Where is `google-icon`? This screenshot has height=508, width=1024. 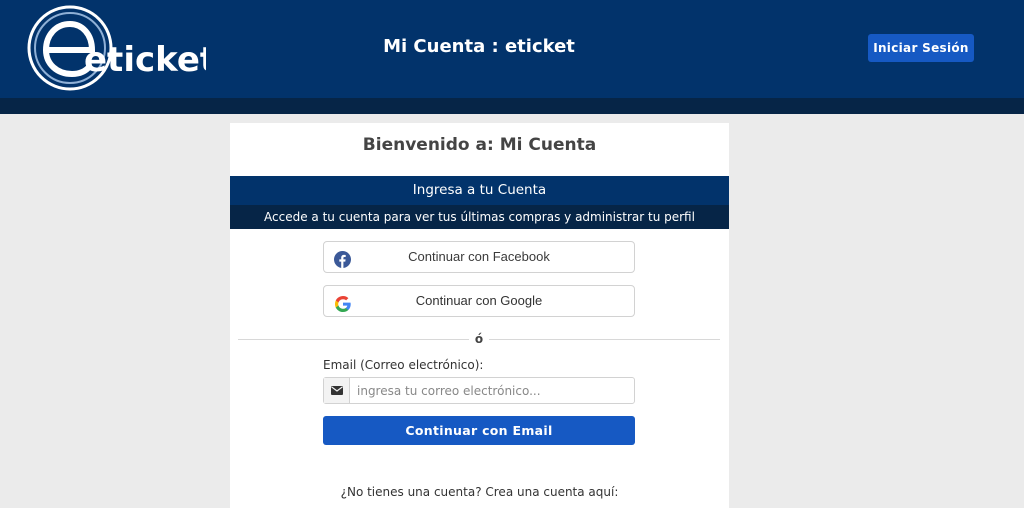
google-icon is located at coordinates (342, 302).